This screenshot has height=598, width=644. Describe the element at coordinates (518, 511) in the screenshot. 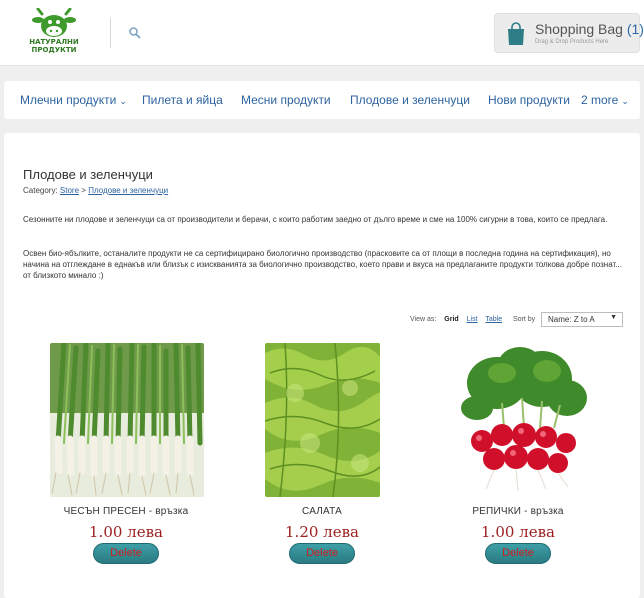

I see `product-name: РЕПИЧКИ - връзка` at that location.